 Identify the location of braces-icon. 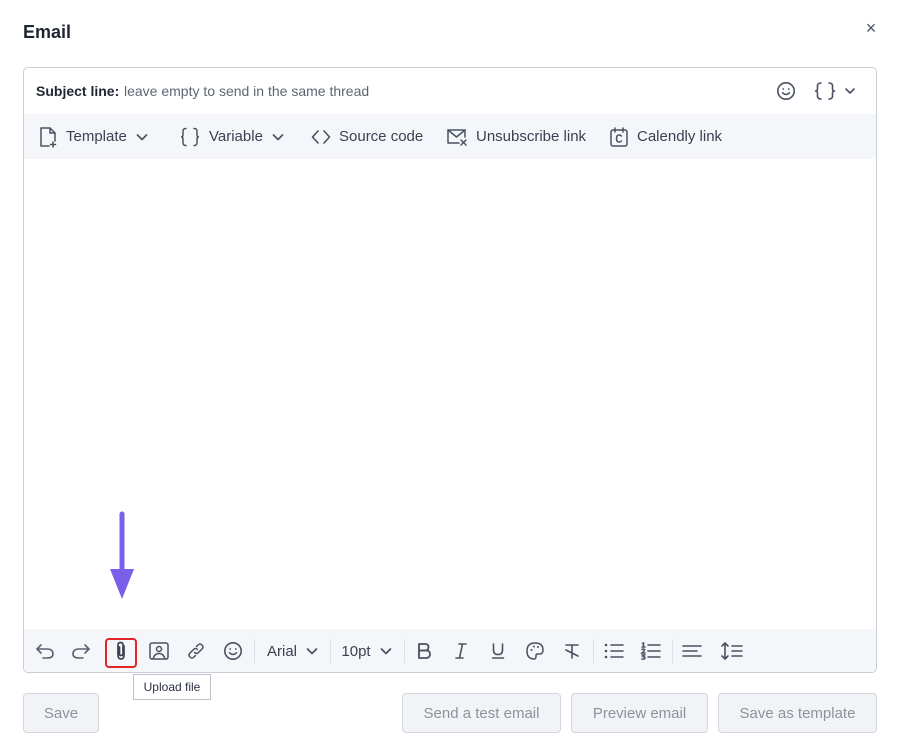
(190, 136).